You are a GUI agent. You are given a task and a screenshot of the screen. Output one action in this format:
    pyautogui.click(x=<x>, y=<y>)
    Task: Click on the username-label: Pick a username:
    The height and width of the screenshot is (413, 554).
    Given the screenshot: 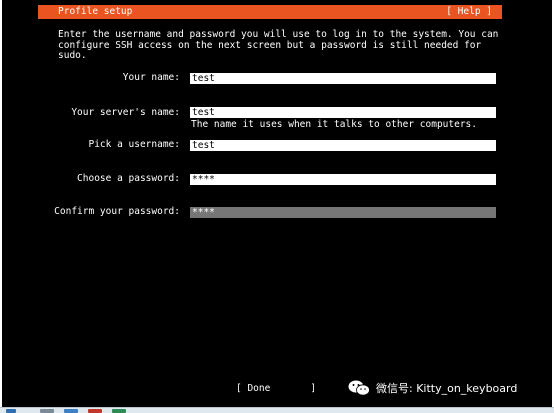 What is the action you would take?
    pyautogui.click(x=134, y=144)
    